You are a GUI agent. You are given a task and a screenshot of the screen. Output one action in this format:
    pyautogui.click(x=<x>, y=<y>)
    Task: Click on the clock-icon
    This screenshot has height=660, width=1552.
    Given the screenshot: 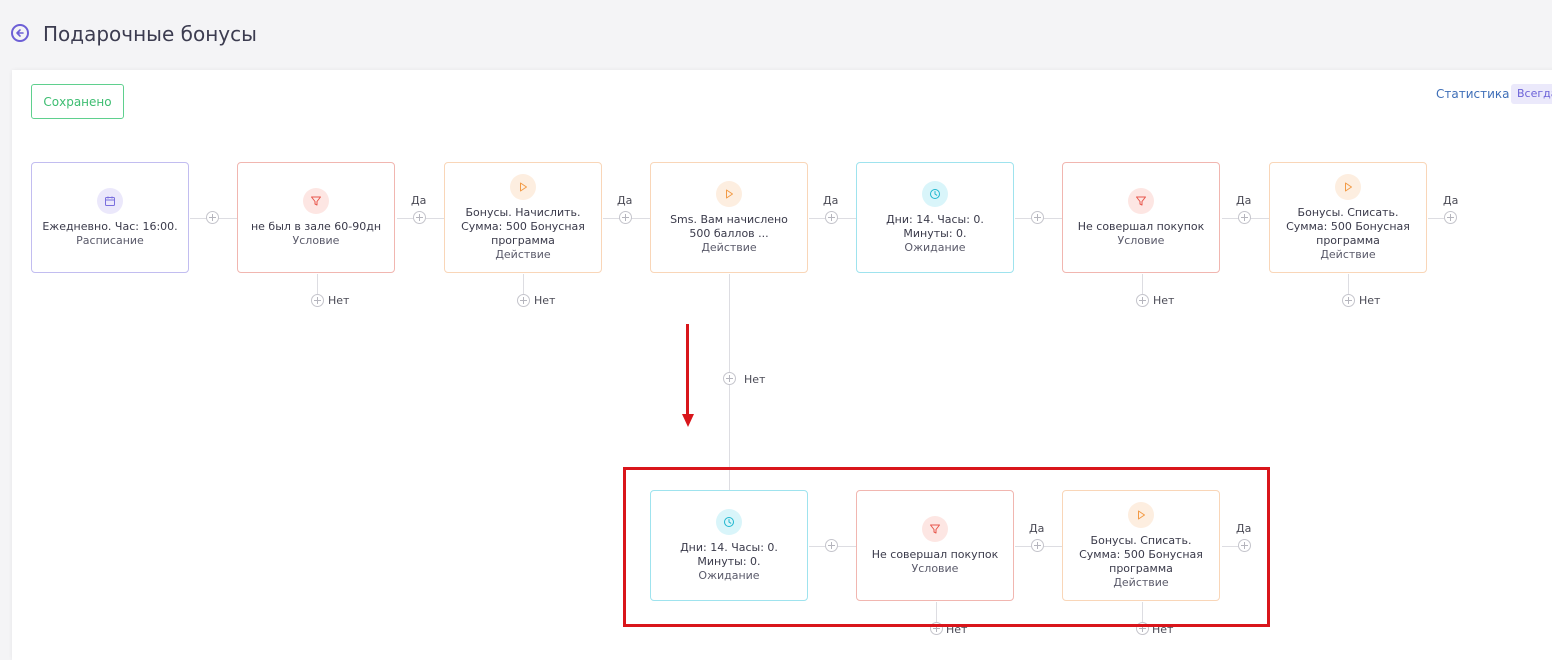 What is the action you would take?
    pyautogui.click(x=935, y=193)
    